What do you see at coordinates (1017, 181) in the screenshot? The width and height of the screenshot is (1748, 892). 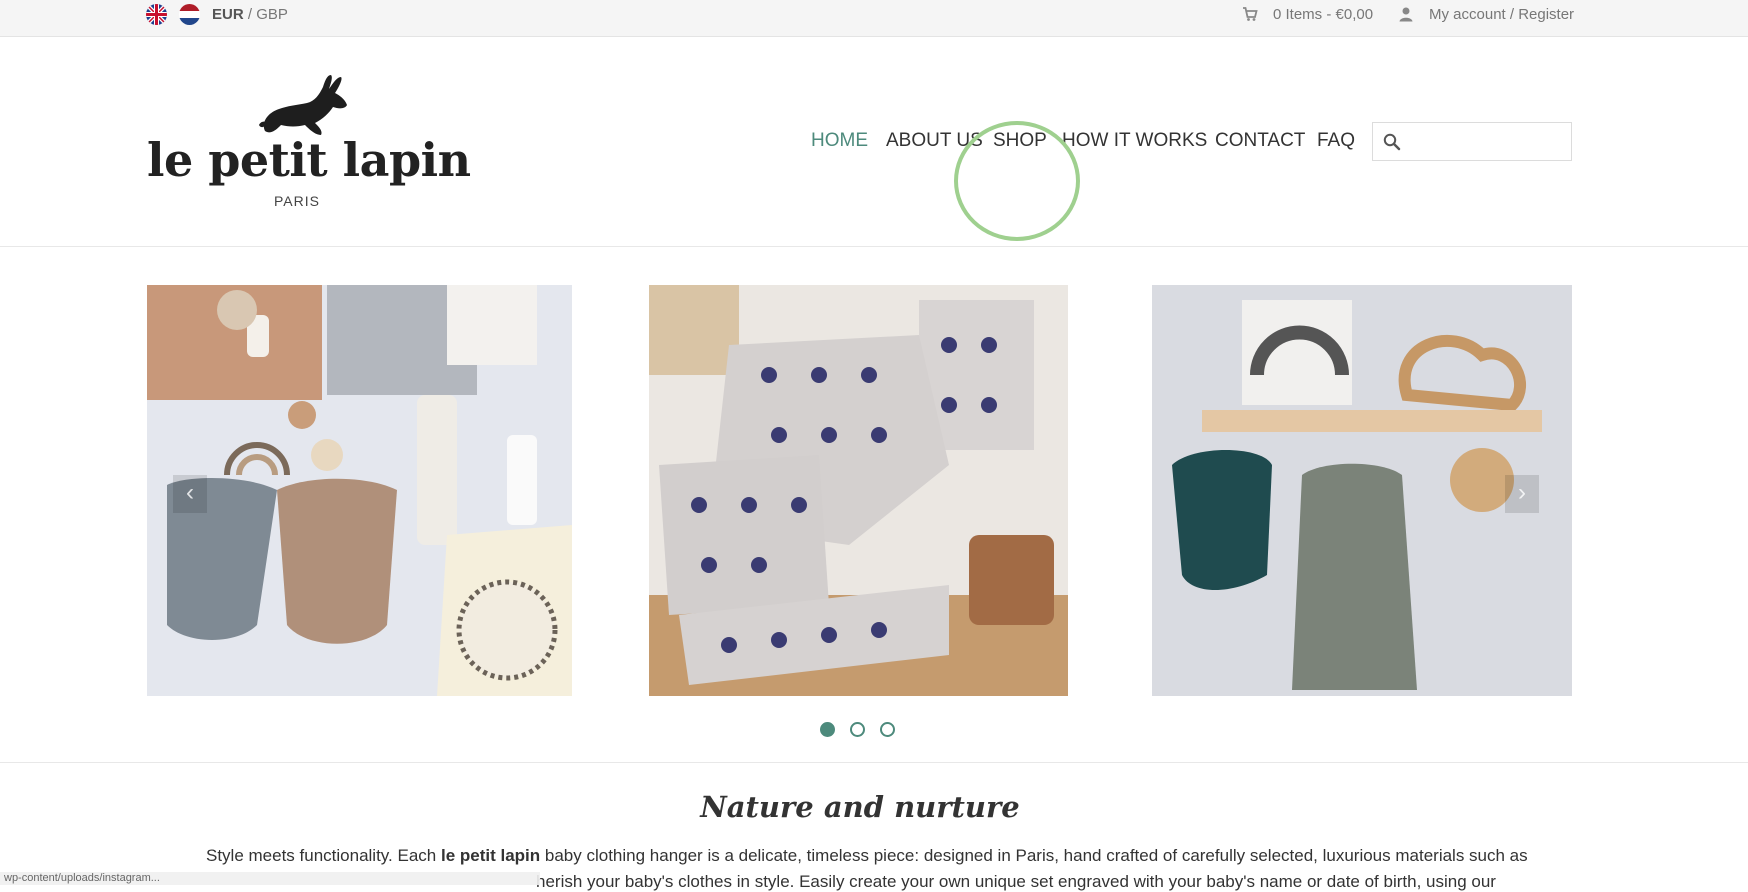 I see `highlight-circle` at bounding box center [1017, 181].